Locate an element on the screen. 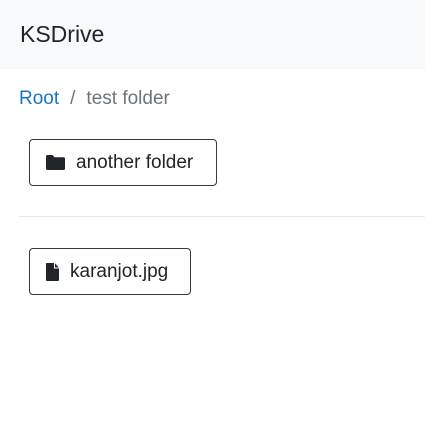  breadcrumb-current: test folder is located at coordinates (128, 98).